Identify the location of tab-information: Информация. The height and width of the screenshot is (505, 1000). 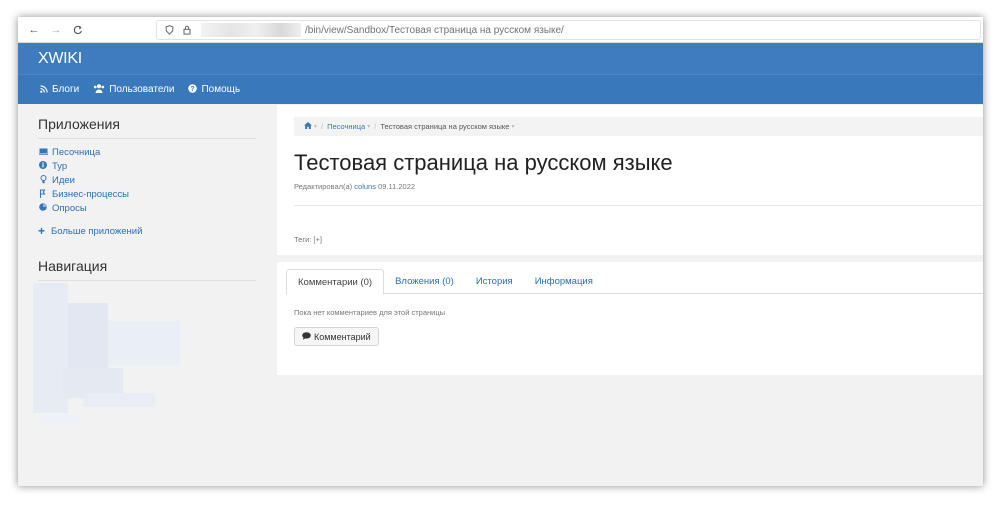
(564, 281).